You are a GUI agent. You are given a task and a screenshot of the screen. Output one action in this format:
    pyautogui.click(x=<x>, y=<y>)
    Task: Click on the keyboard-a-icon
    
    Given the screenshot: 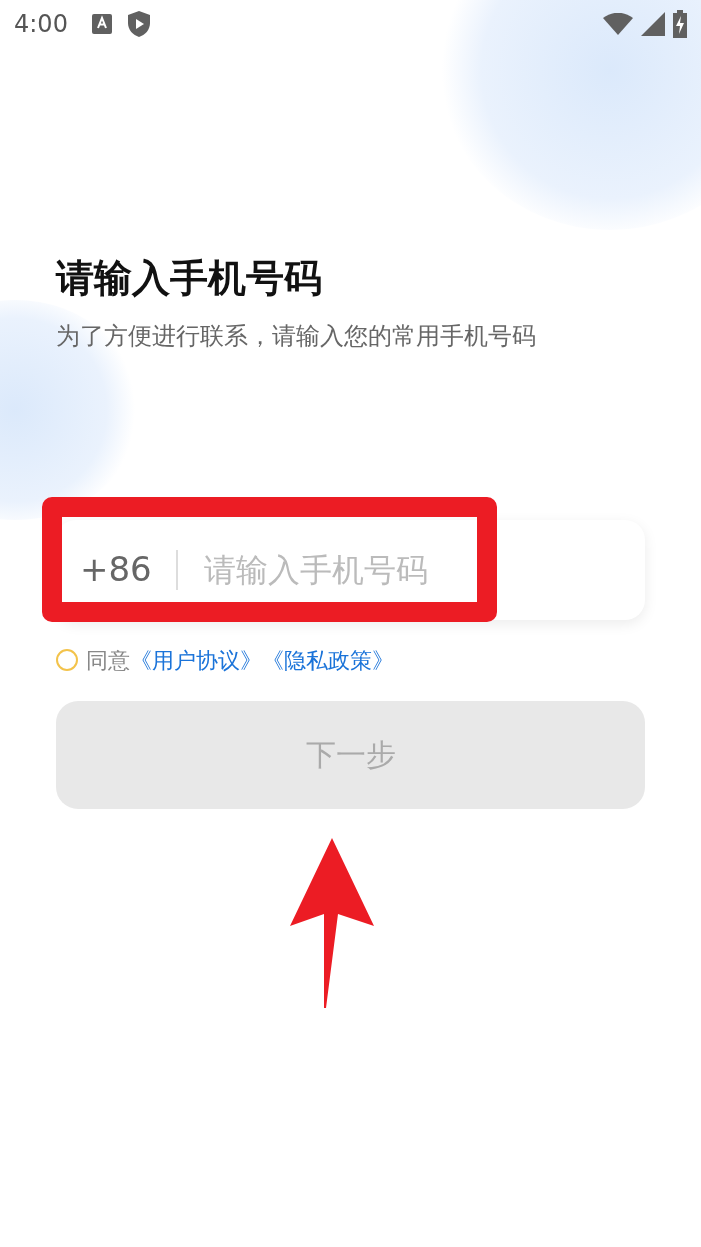 What is the action you would take?
    pyautogui.click(x=101, y=24)
    